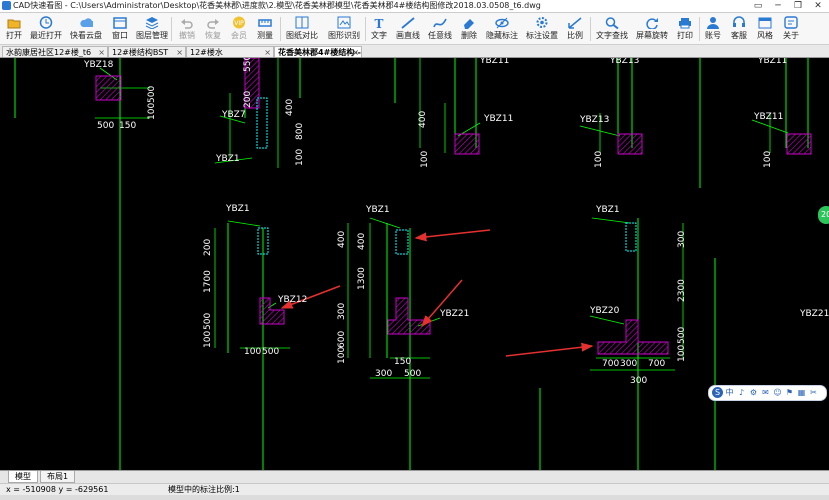 This screenshot has width=829, height=500. I want to click on customer-service-button: 客服, so click(739, 28).